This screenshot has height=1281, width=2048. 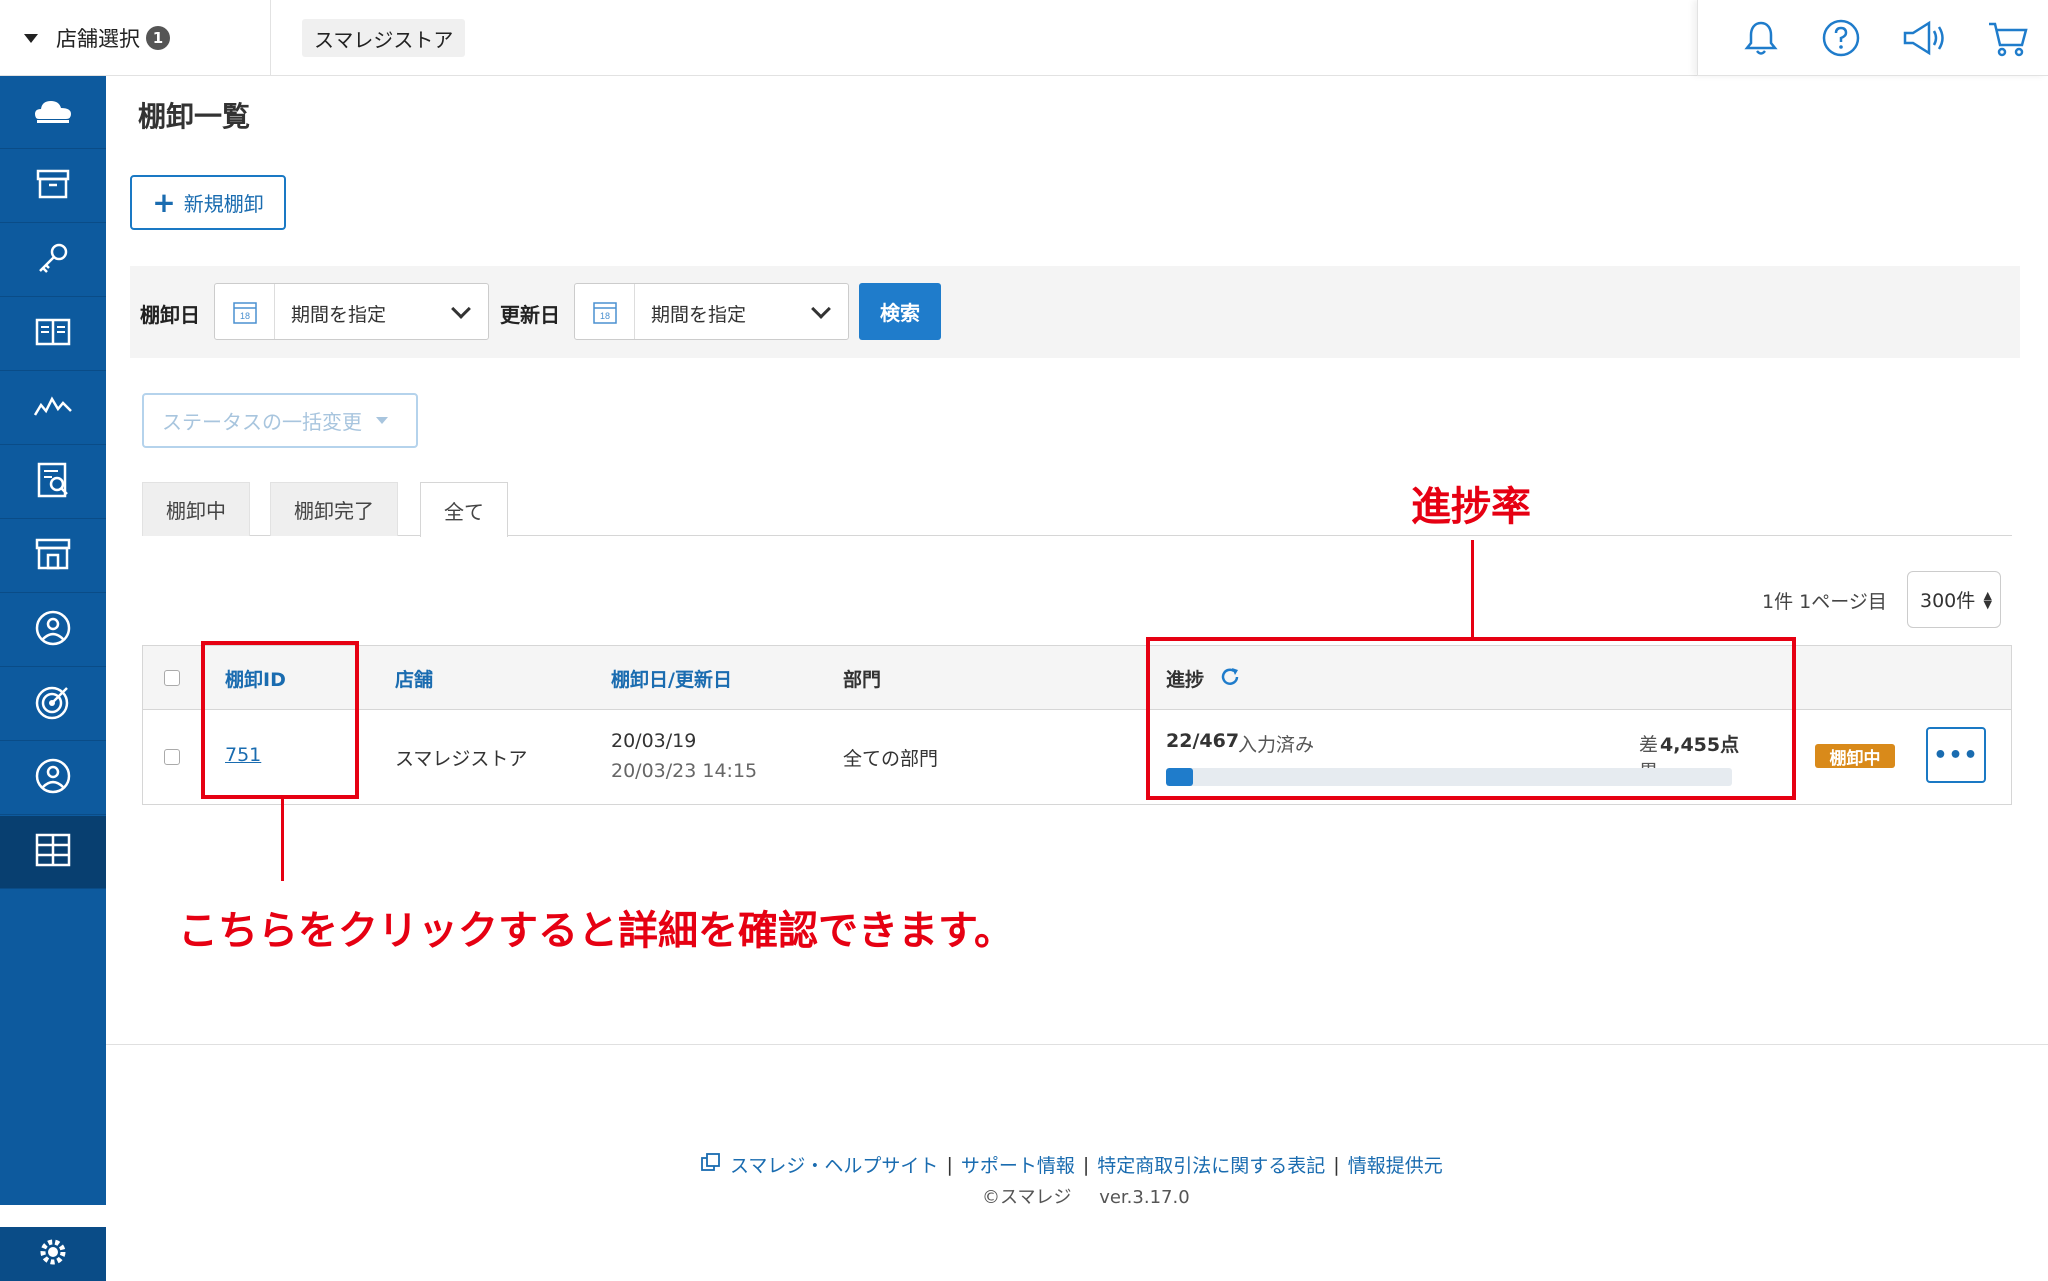 What do you see at coordinates (172, 678) in the screenshot?
I see `select-all-checkbox` at bounding box center [172, 678].